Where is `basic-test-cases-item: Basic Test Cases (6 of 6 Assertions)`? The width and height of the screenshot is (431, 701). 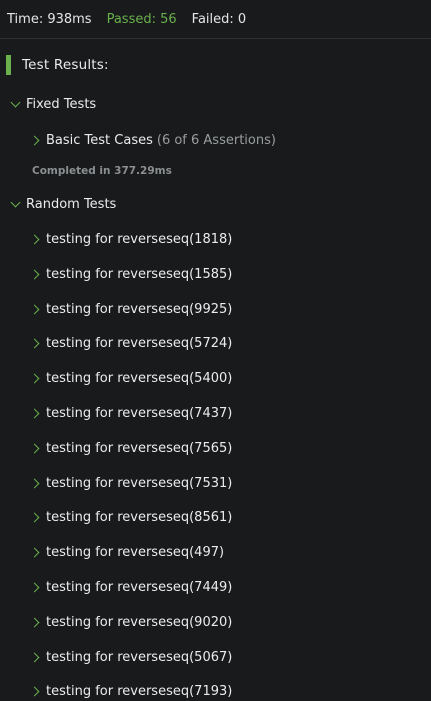
basic-test-cases-item: Basic Test Cases (6 of 6 Assertions) is located at coordinates (152, 140).